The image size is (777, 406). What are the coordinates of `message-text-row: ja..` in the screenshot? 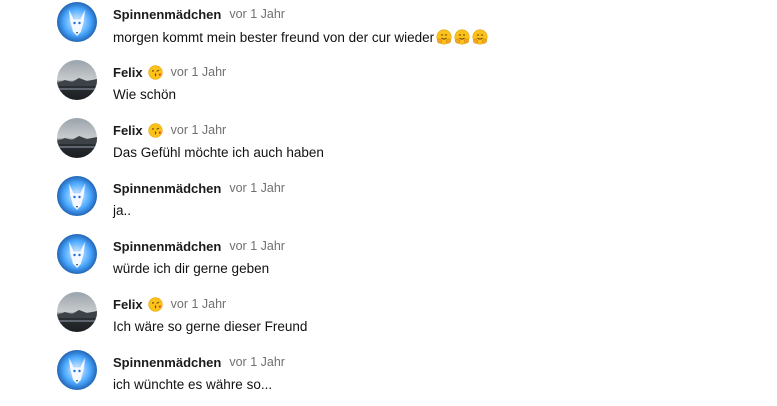 It's located at (122, 210).